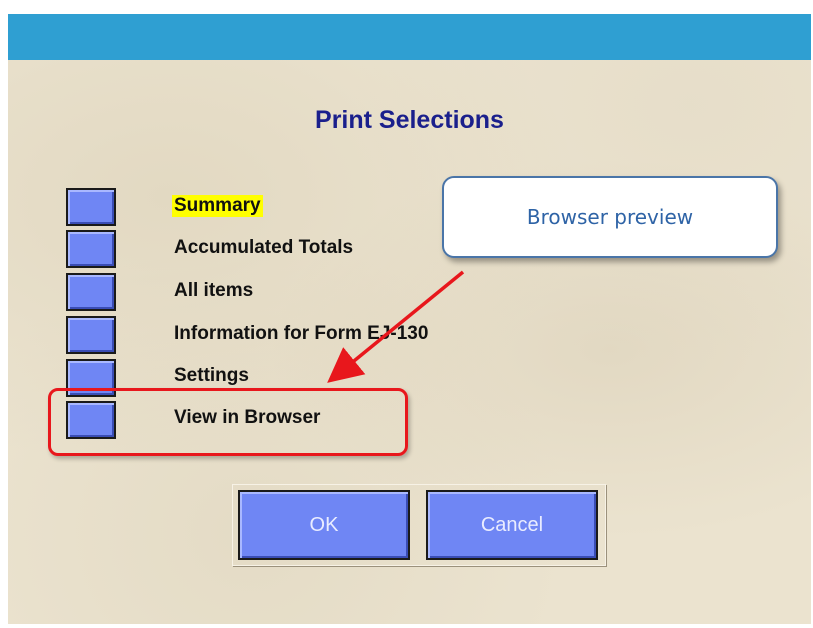 The width and height of the screenshot is (813, 628). What do you see at coordinates (91, 249) in the screenshot?
I see `accumulated-totals-option-button` at bounding box center [91, 249].